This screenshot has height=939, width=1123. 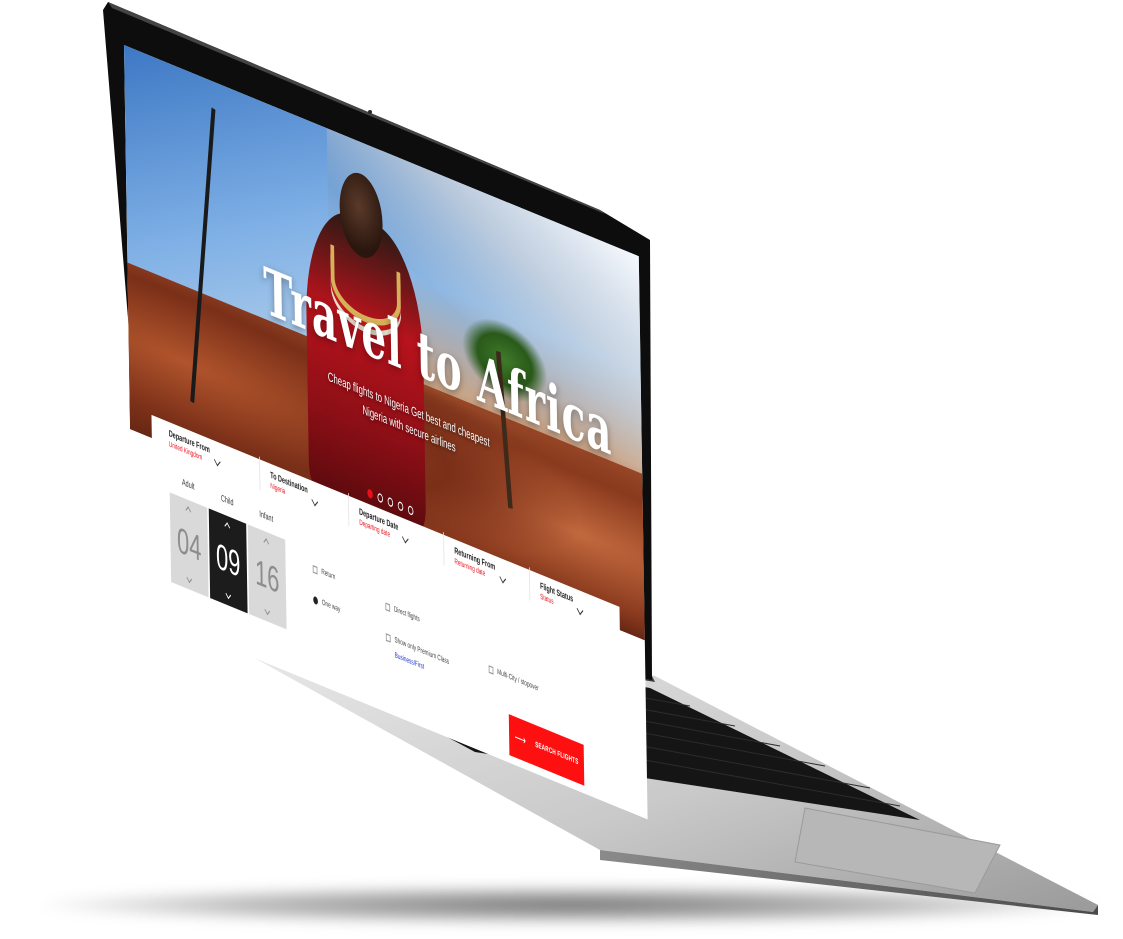 I want to click on child-value: 09, so click(x=228, y=560).